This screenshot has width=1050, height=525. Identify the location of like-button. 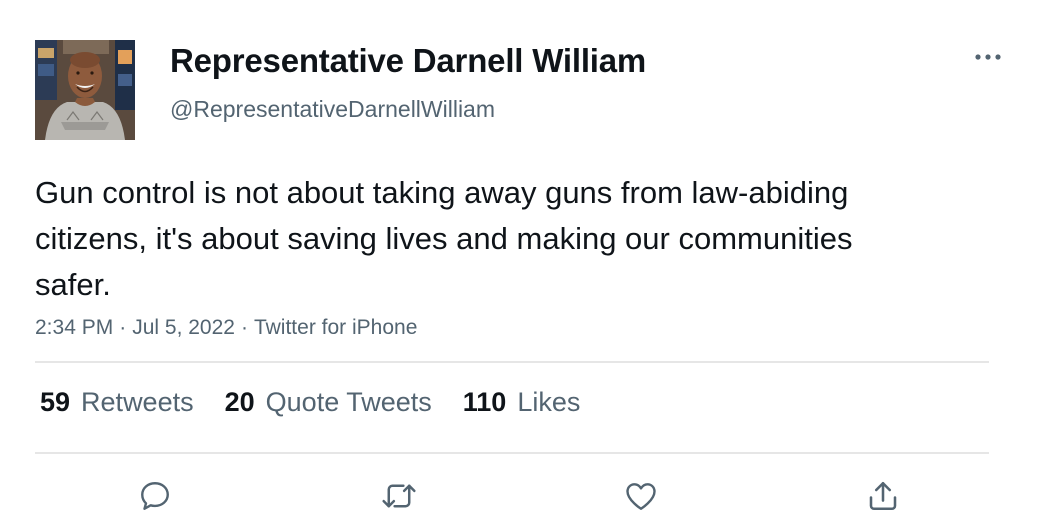
(641, 496).